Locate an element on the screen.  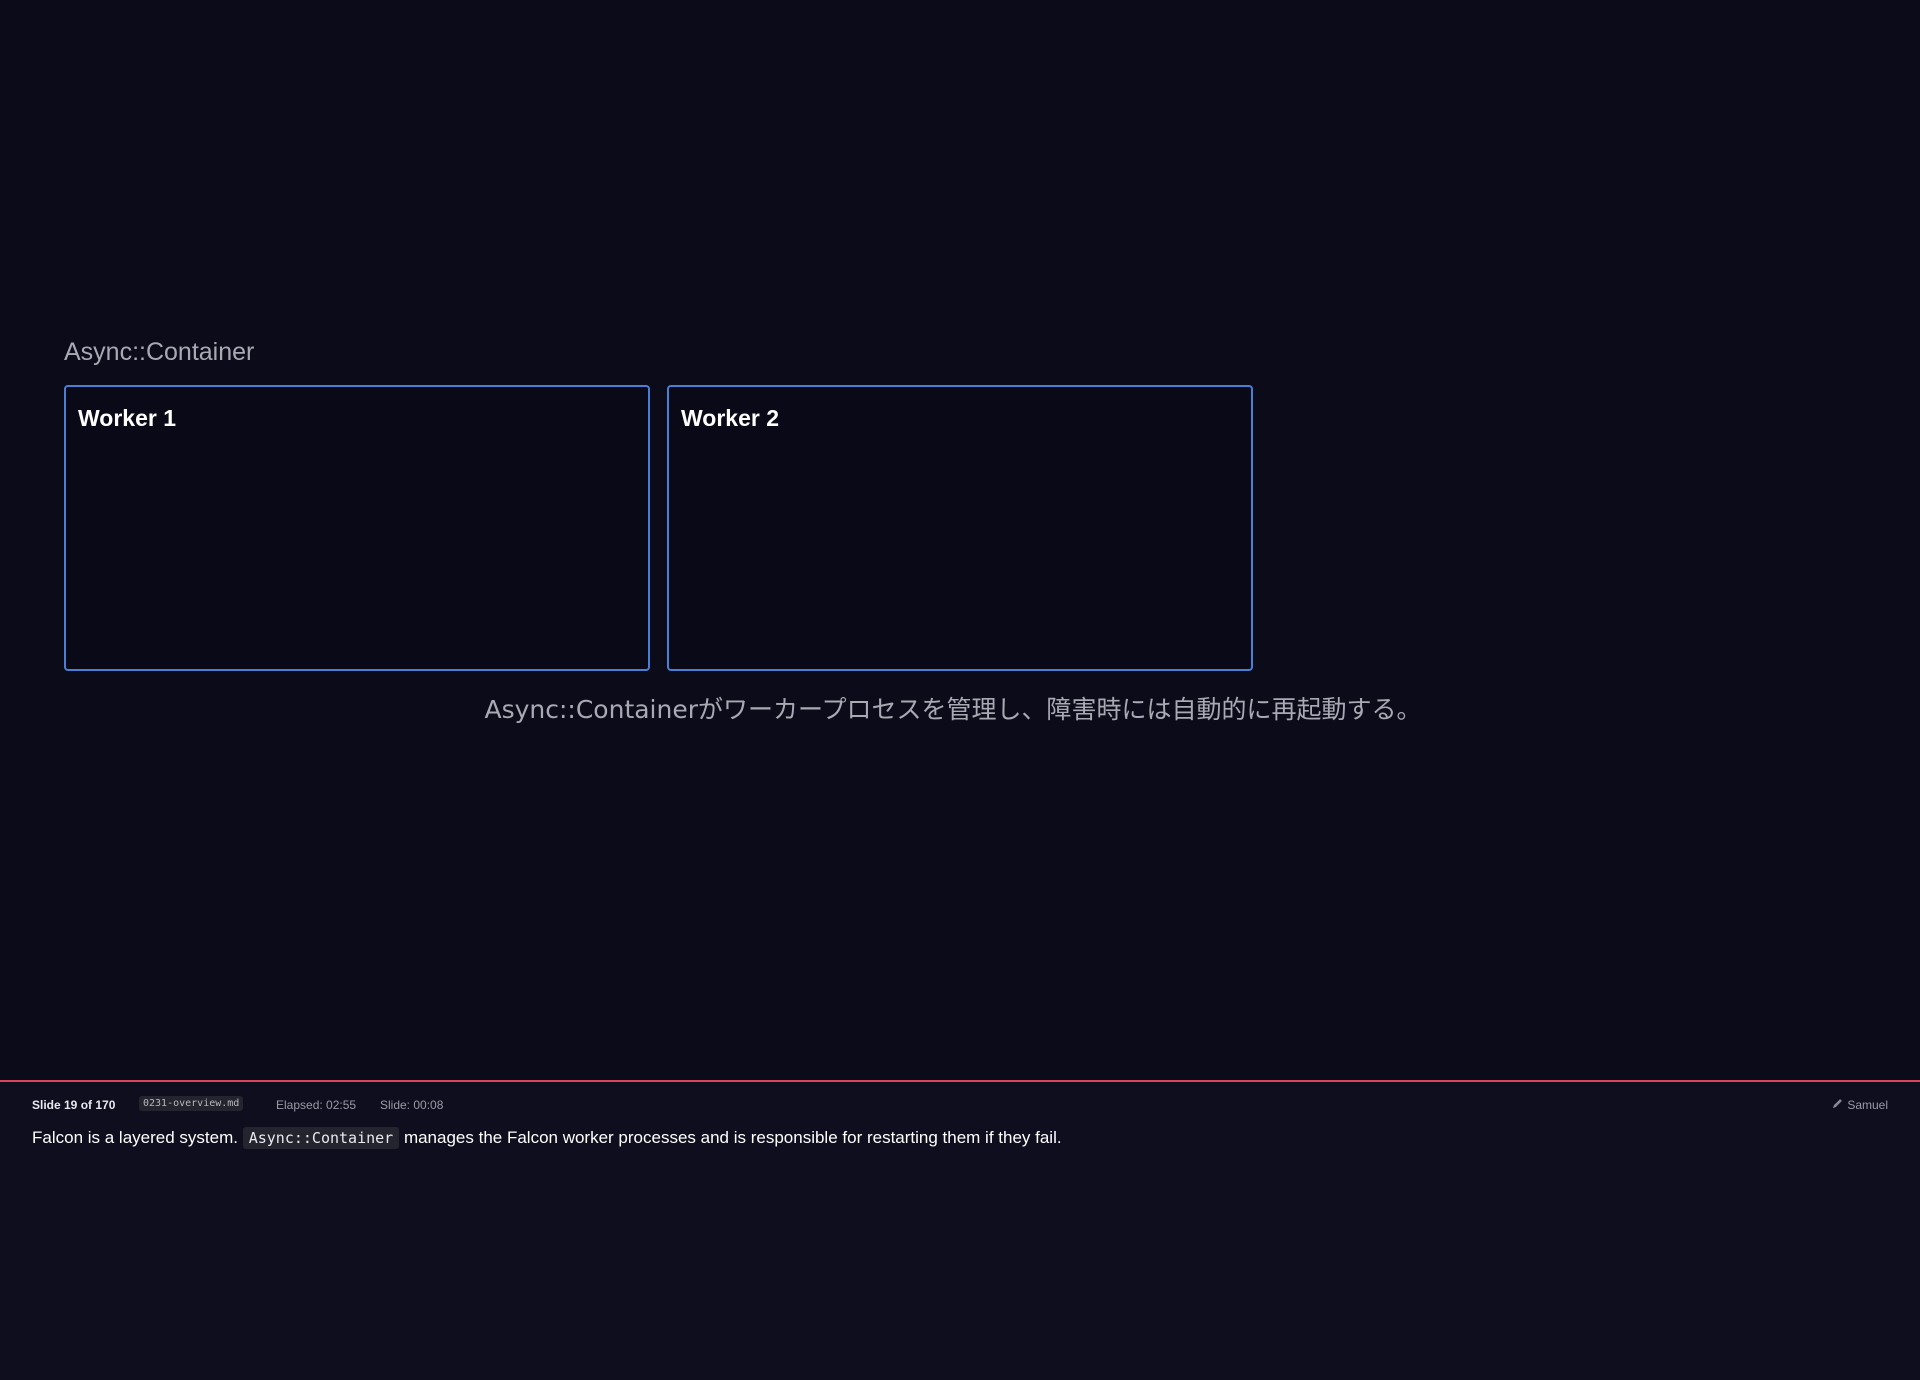
slide-counter: Slide 19 of 170 is located at coordinates (74, 1105).